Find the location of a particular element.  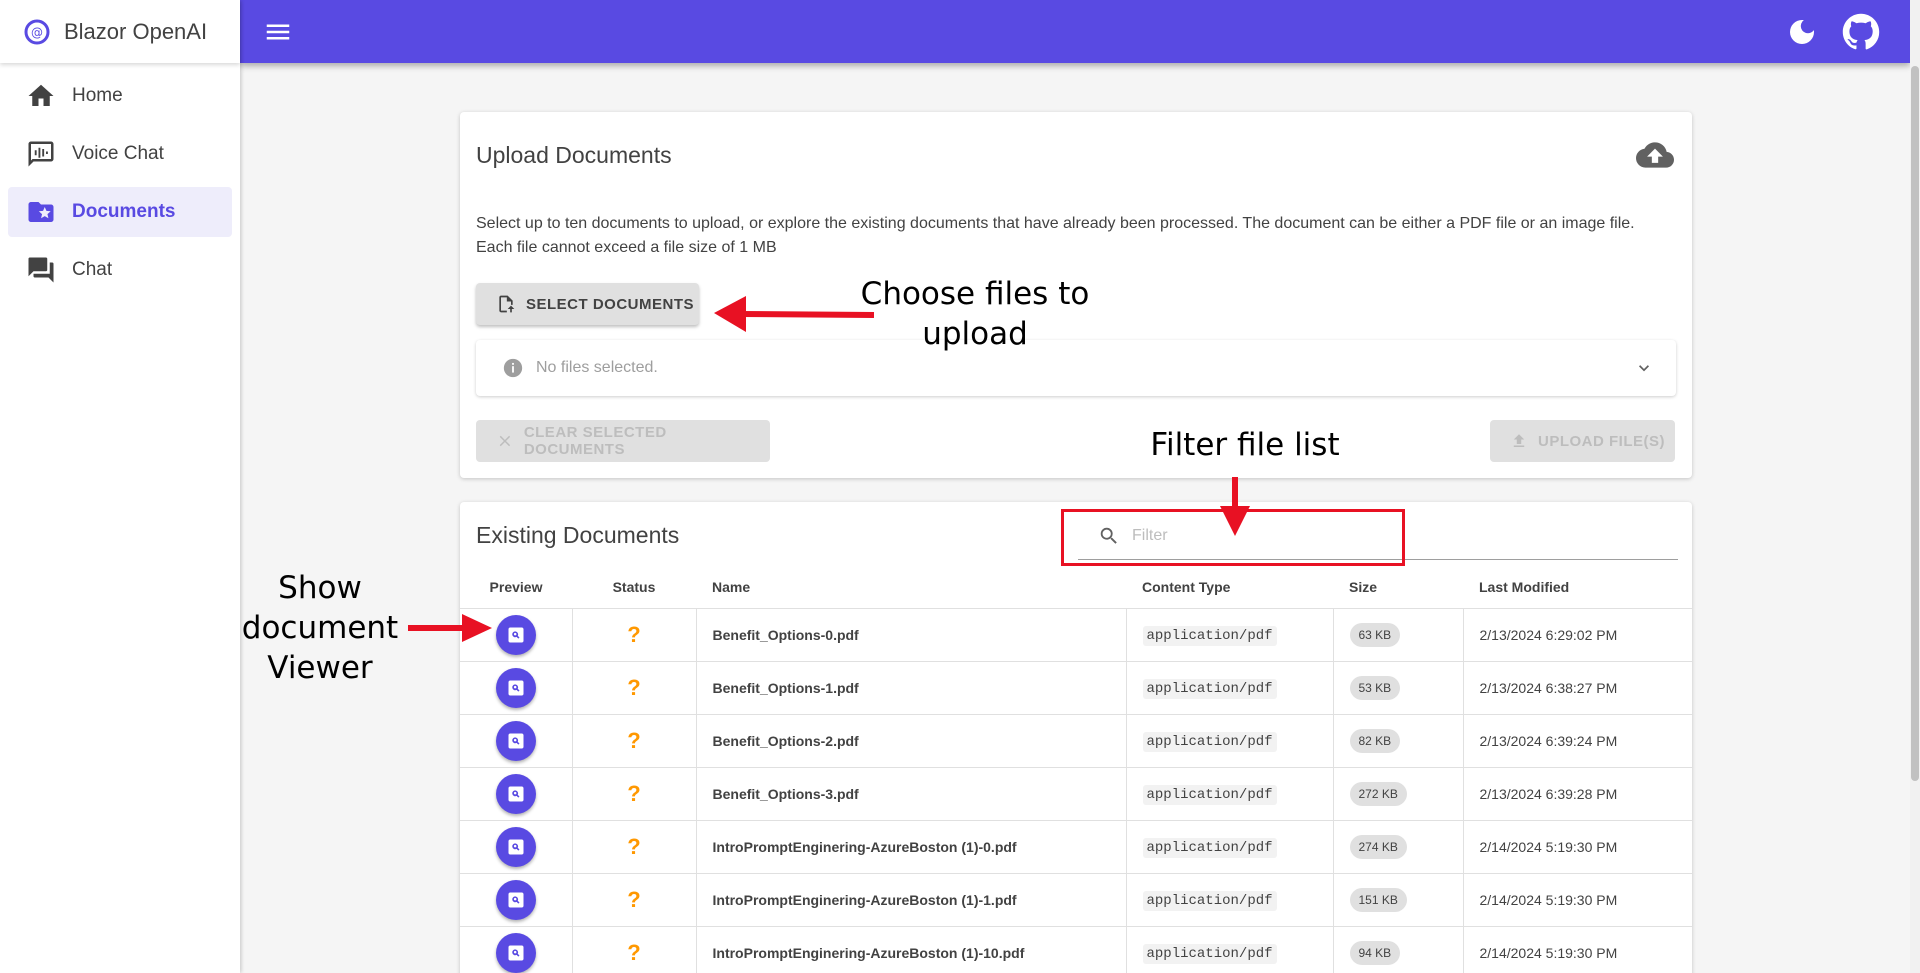

close-icon is located at coordinates (505, 441).